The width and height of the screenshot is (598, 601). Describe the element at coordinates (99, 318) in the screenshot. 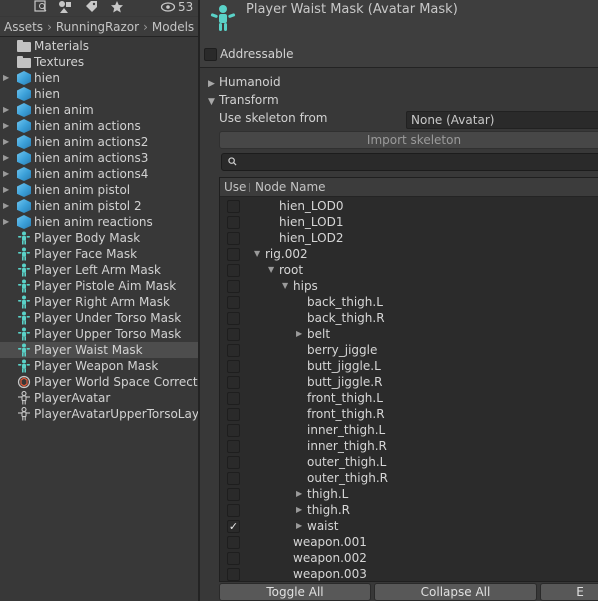

I see `asset-item: Player Under Torso Mask` at that location.